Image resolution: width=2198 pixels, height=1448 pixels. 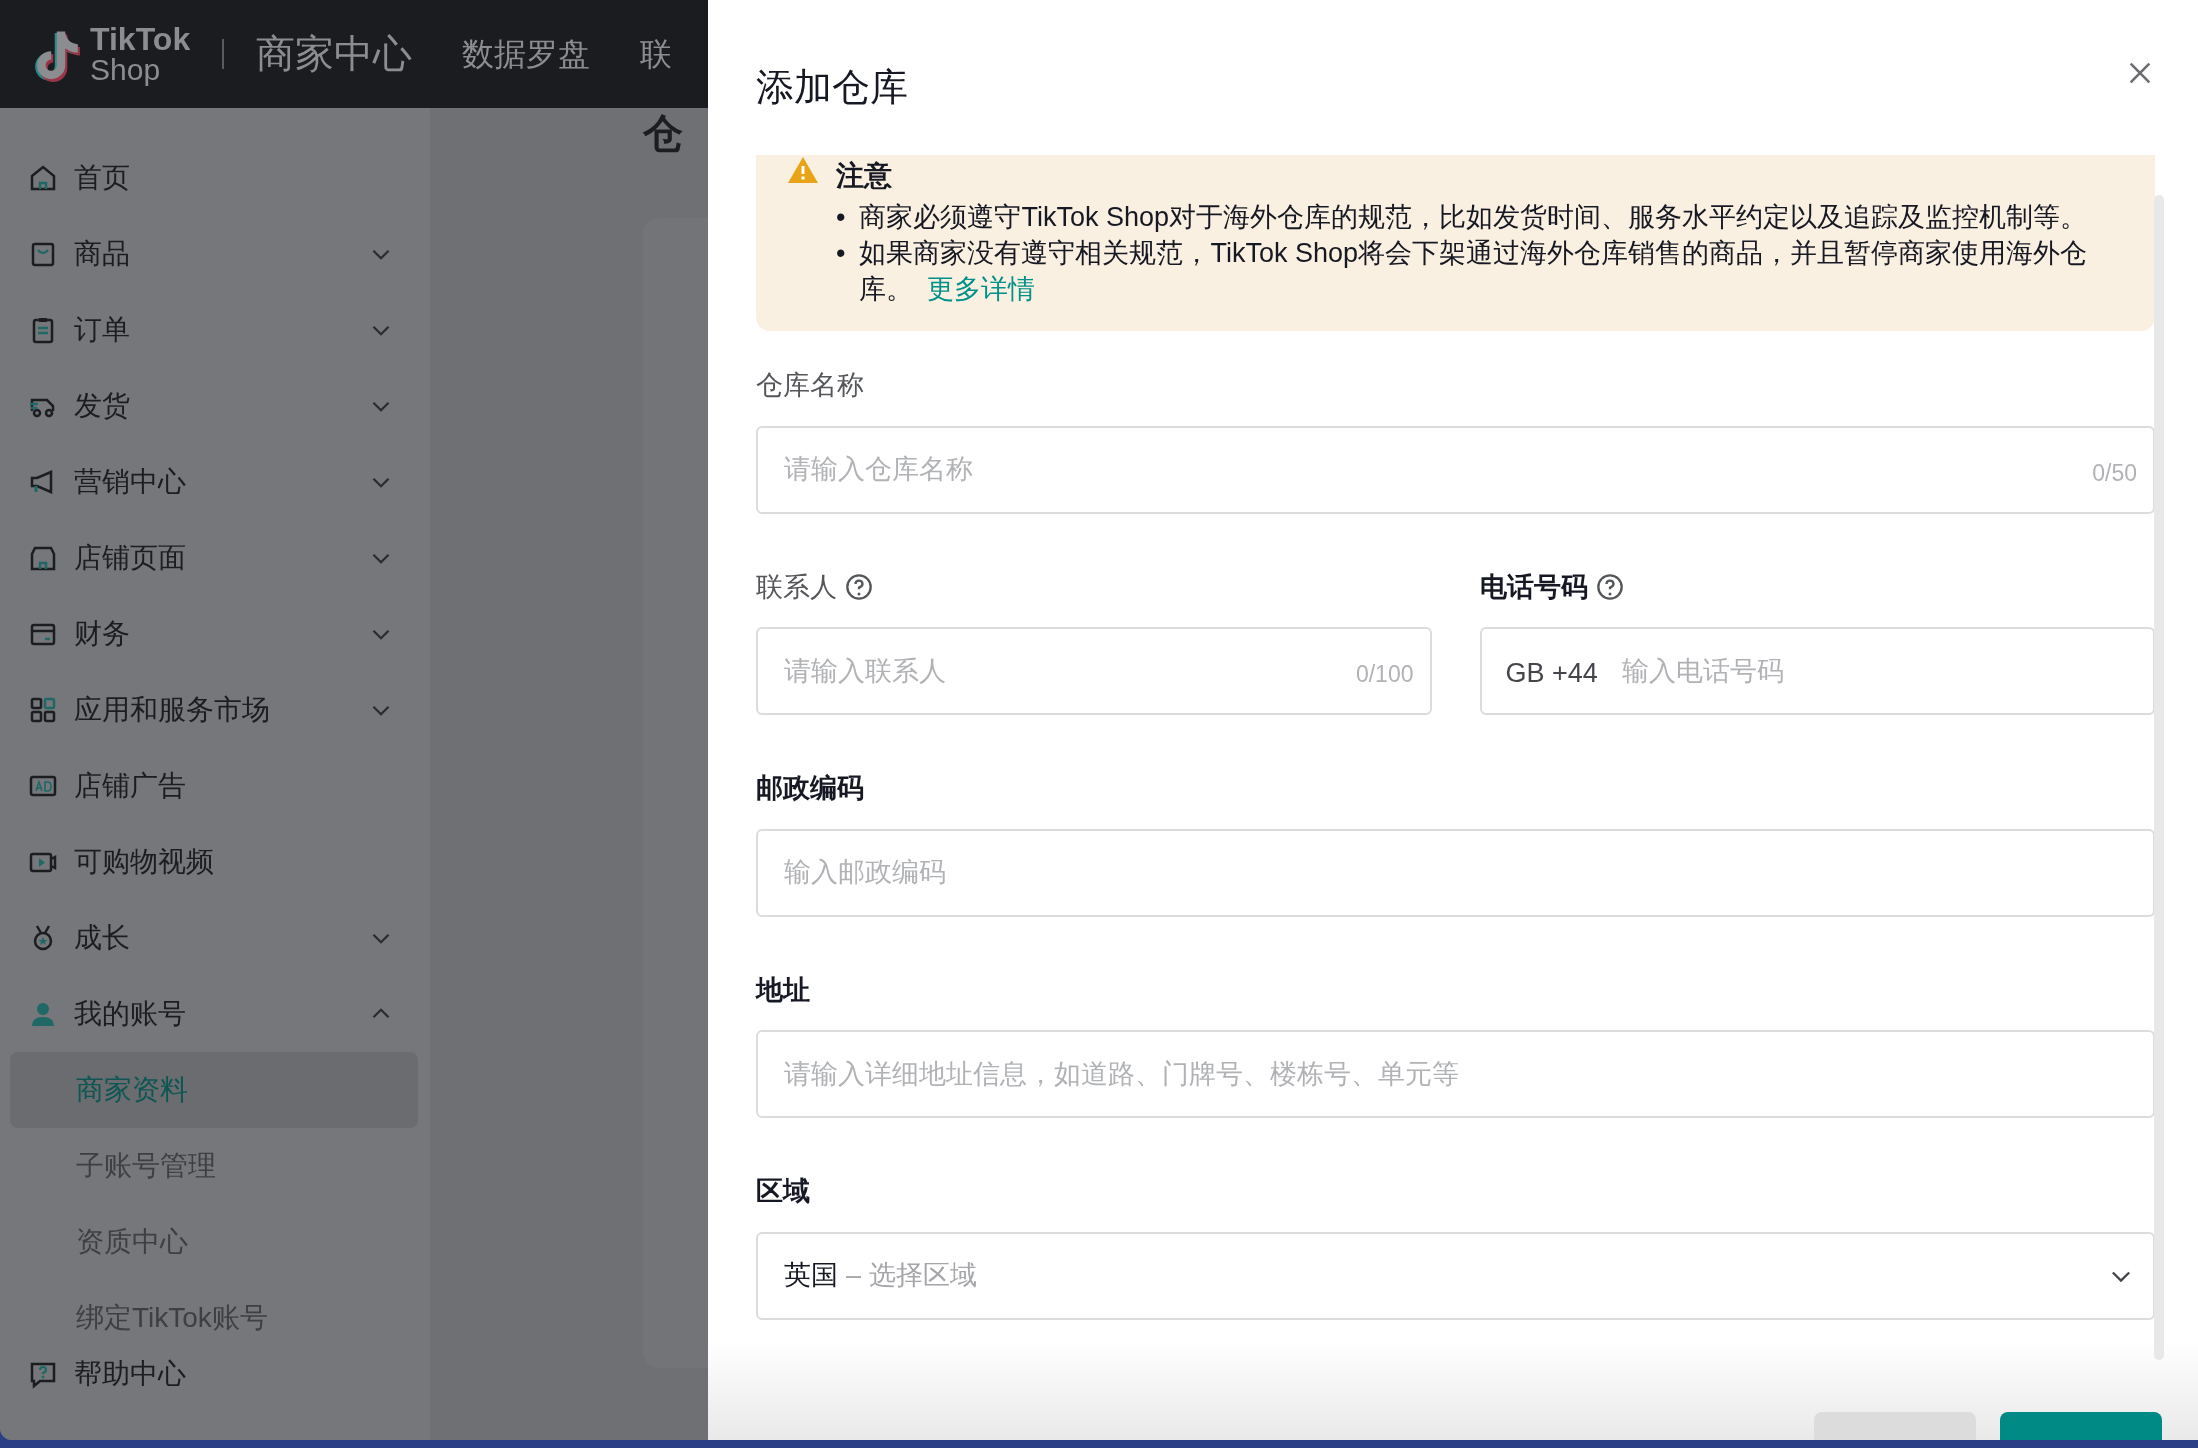 What do you see at coordinates (215, 406) in the screenshot?
I see `sidebar-item: 发货` at bounding box center [215, 406].